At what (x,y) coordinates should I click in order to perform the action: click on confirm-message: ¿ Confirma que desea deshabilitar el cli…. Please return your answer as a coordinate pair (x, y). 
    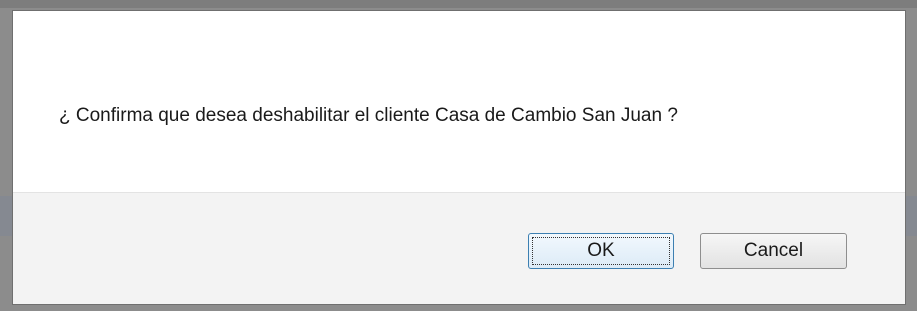
    Looking at the image, I should click on (368, 115).